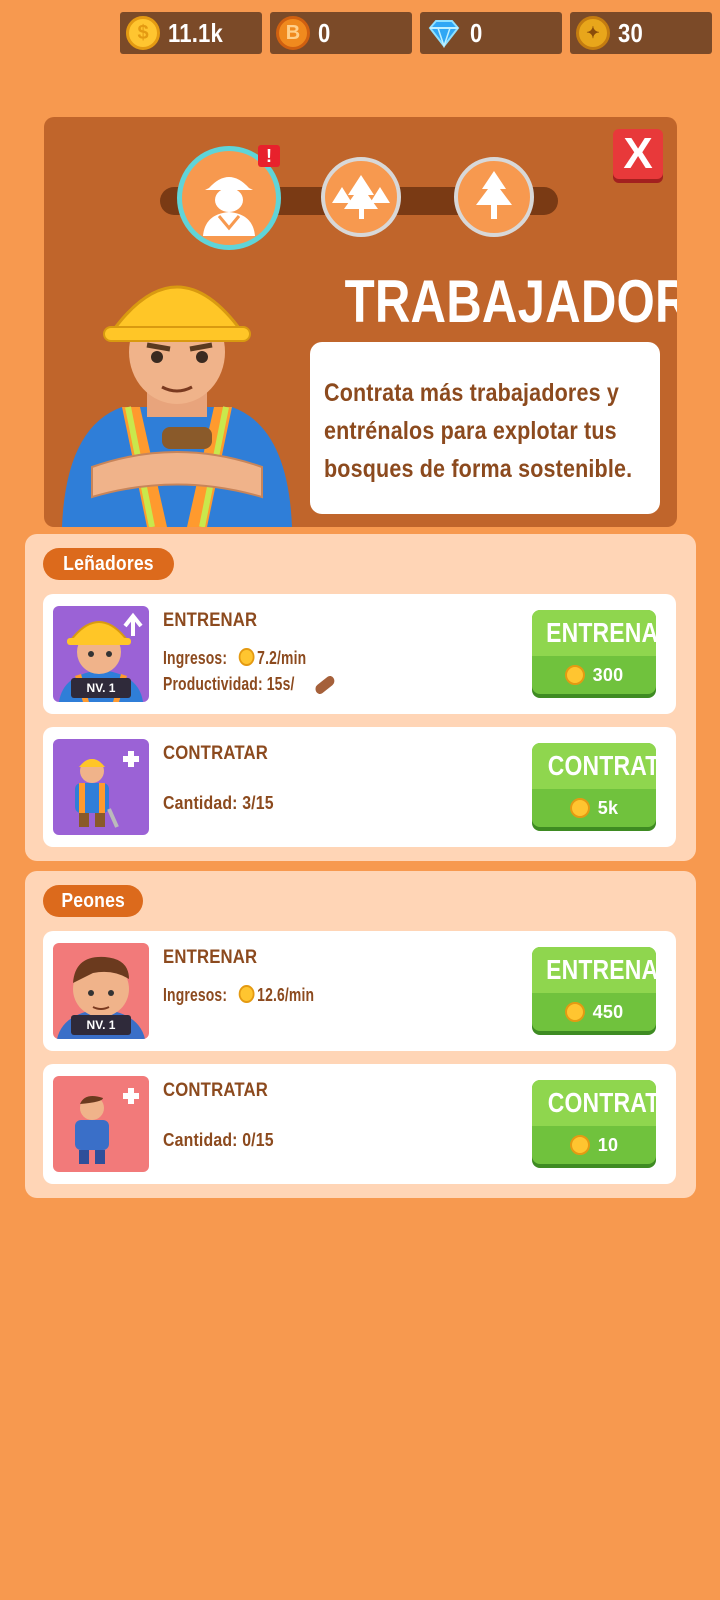 This screenshot has width=720, height=1600. I want to click on income-line: Ingresos: 7.2/min, so click(235, 658).